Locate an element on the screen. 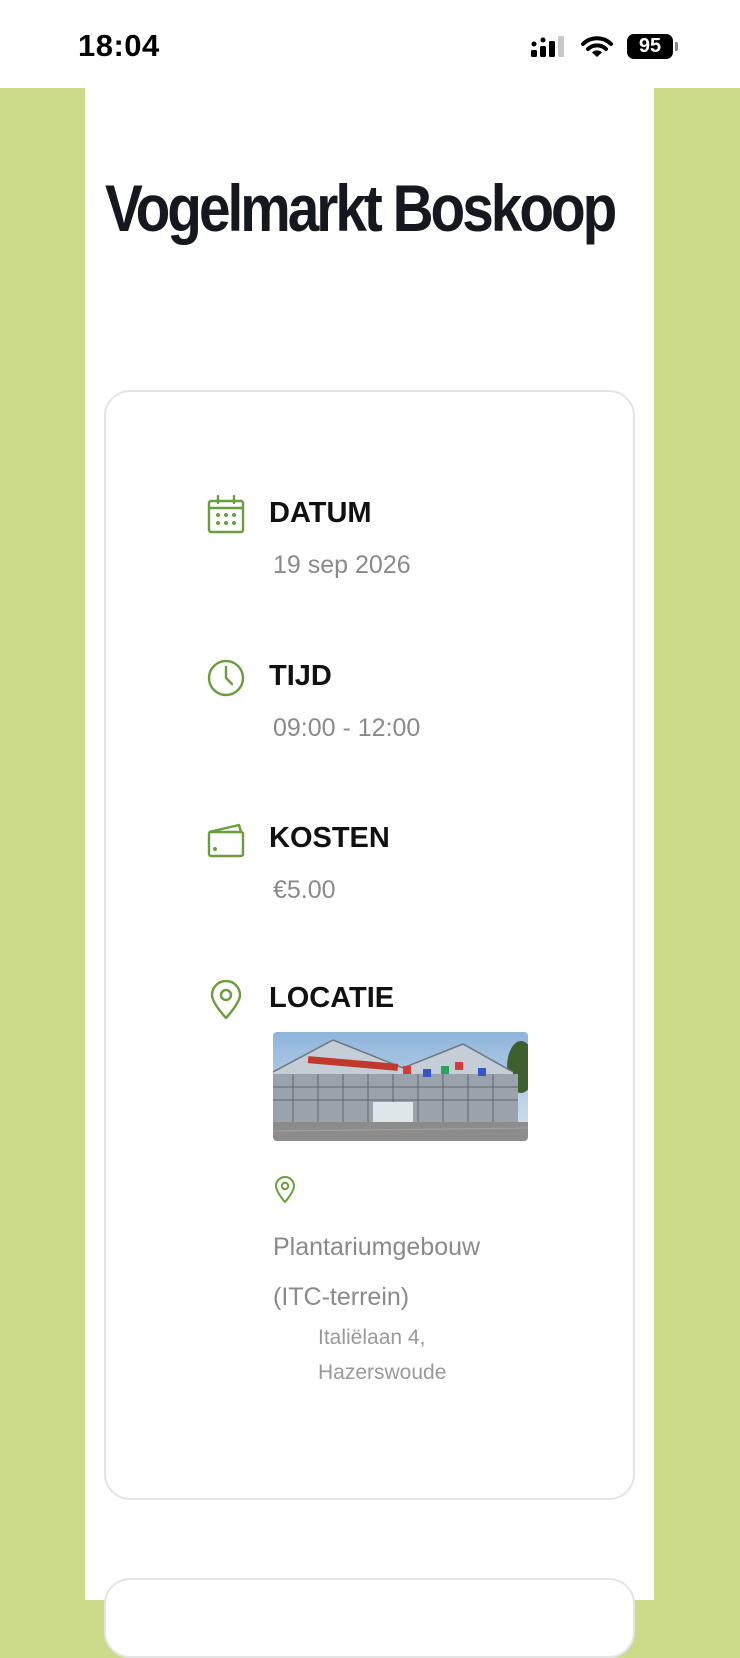 The image size is (740, 1658). venue-pin-icon is located at coordinates (285, 1192).